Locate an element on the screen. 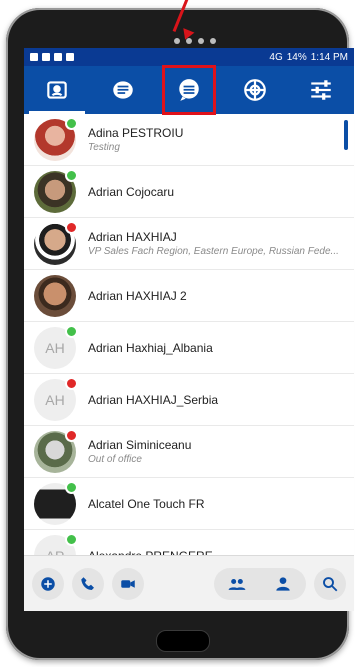 The image size is (355, 667). contact-name: Adrian Cojocaru is located at coordinates (131, 191).